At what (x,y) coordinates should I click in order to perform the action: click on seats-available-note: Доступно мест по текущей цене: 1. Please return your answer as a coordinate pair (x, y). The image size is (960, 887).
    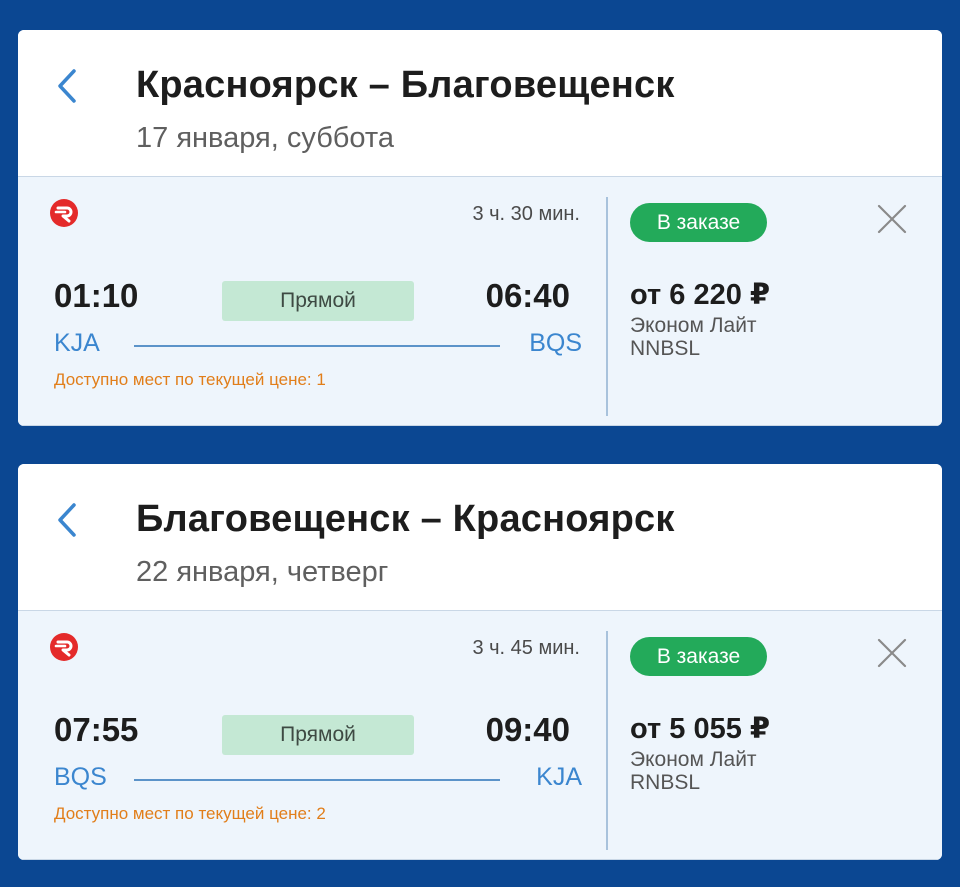
    Looking at the image, I should click on (190, 379).